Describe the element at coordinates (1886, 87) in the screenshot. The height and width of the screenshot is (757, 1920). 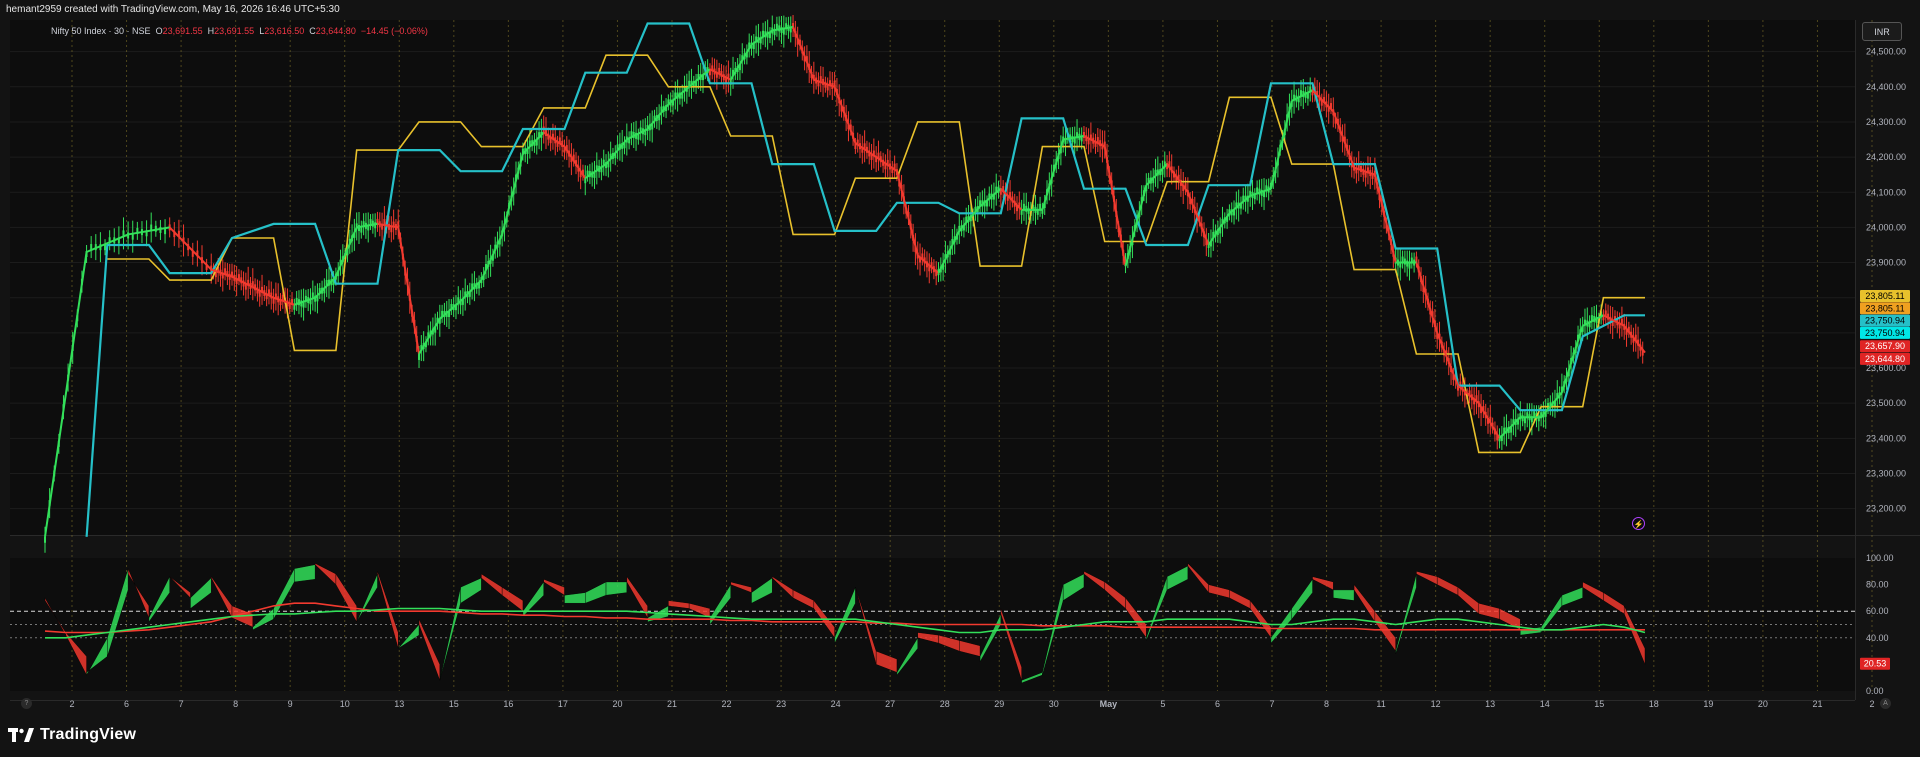
I see `y-tick-label: 24,400.00` at that location.